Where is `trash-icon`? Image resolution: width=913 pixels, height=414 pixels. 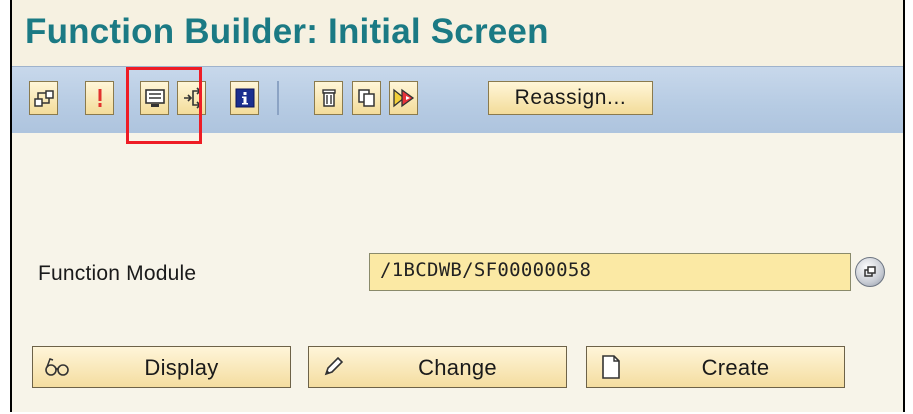 trash-icon is located at coordinates (328, 98).